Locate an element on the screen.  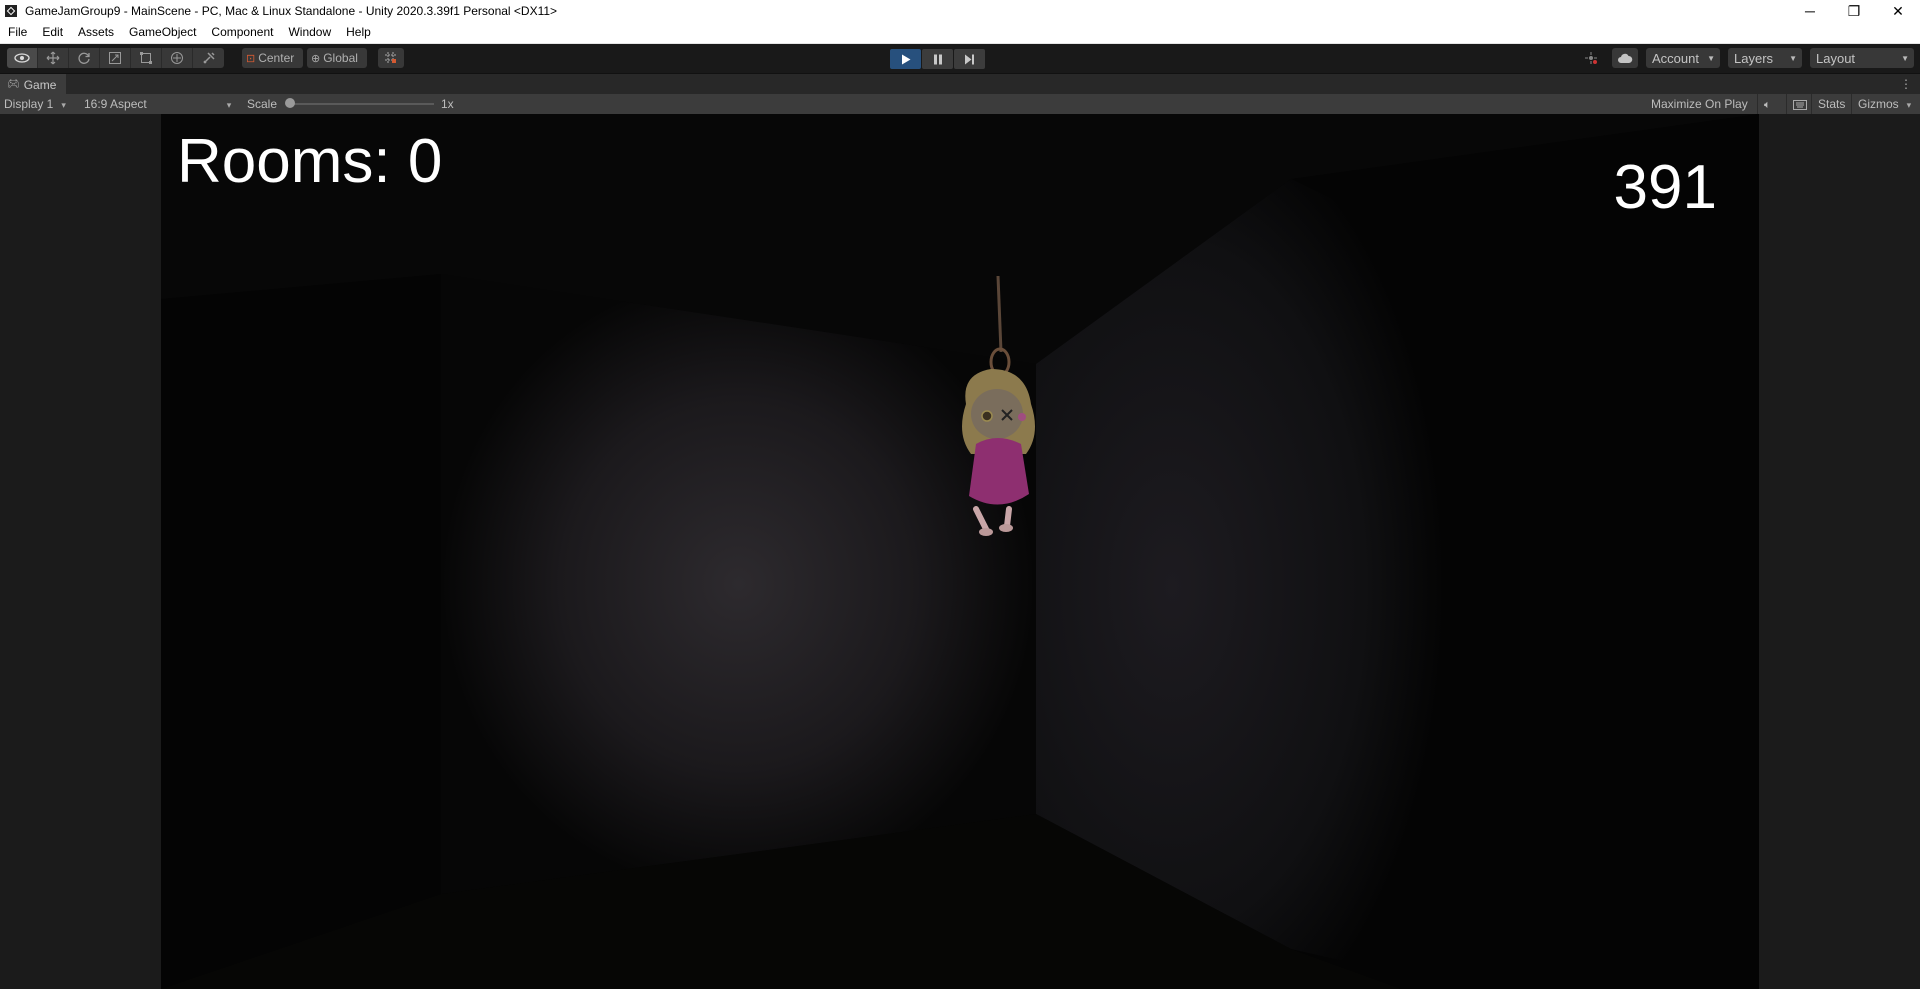
maximize-on-play-toggle: Maximize On Play is located at coordinates (1699, 104).